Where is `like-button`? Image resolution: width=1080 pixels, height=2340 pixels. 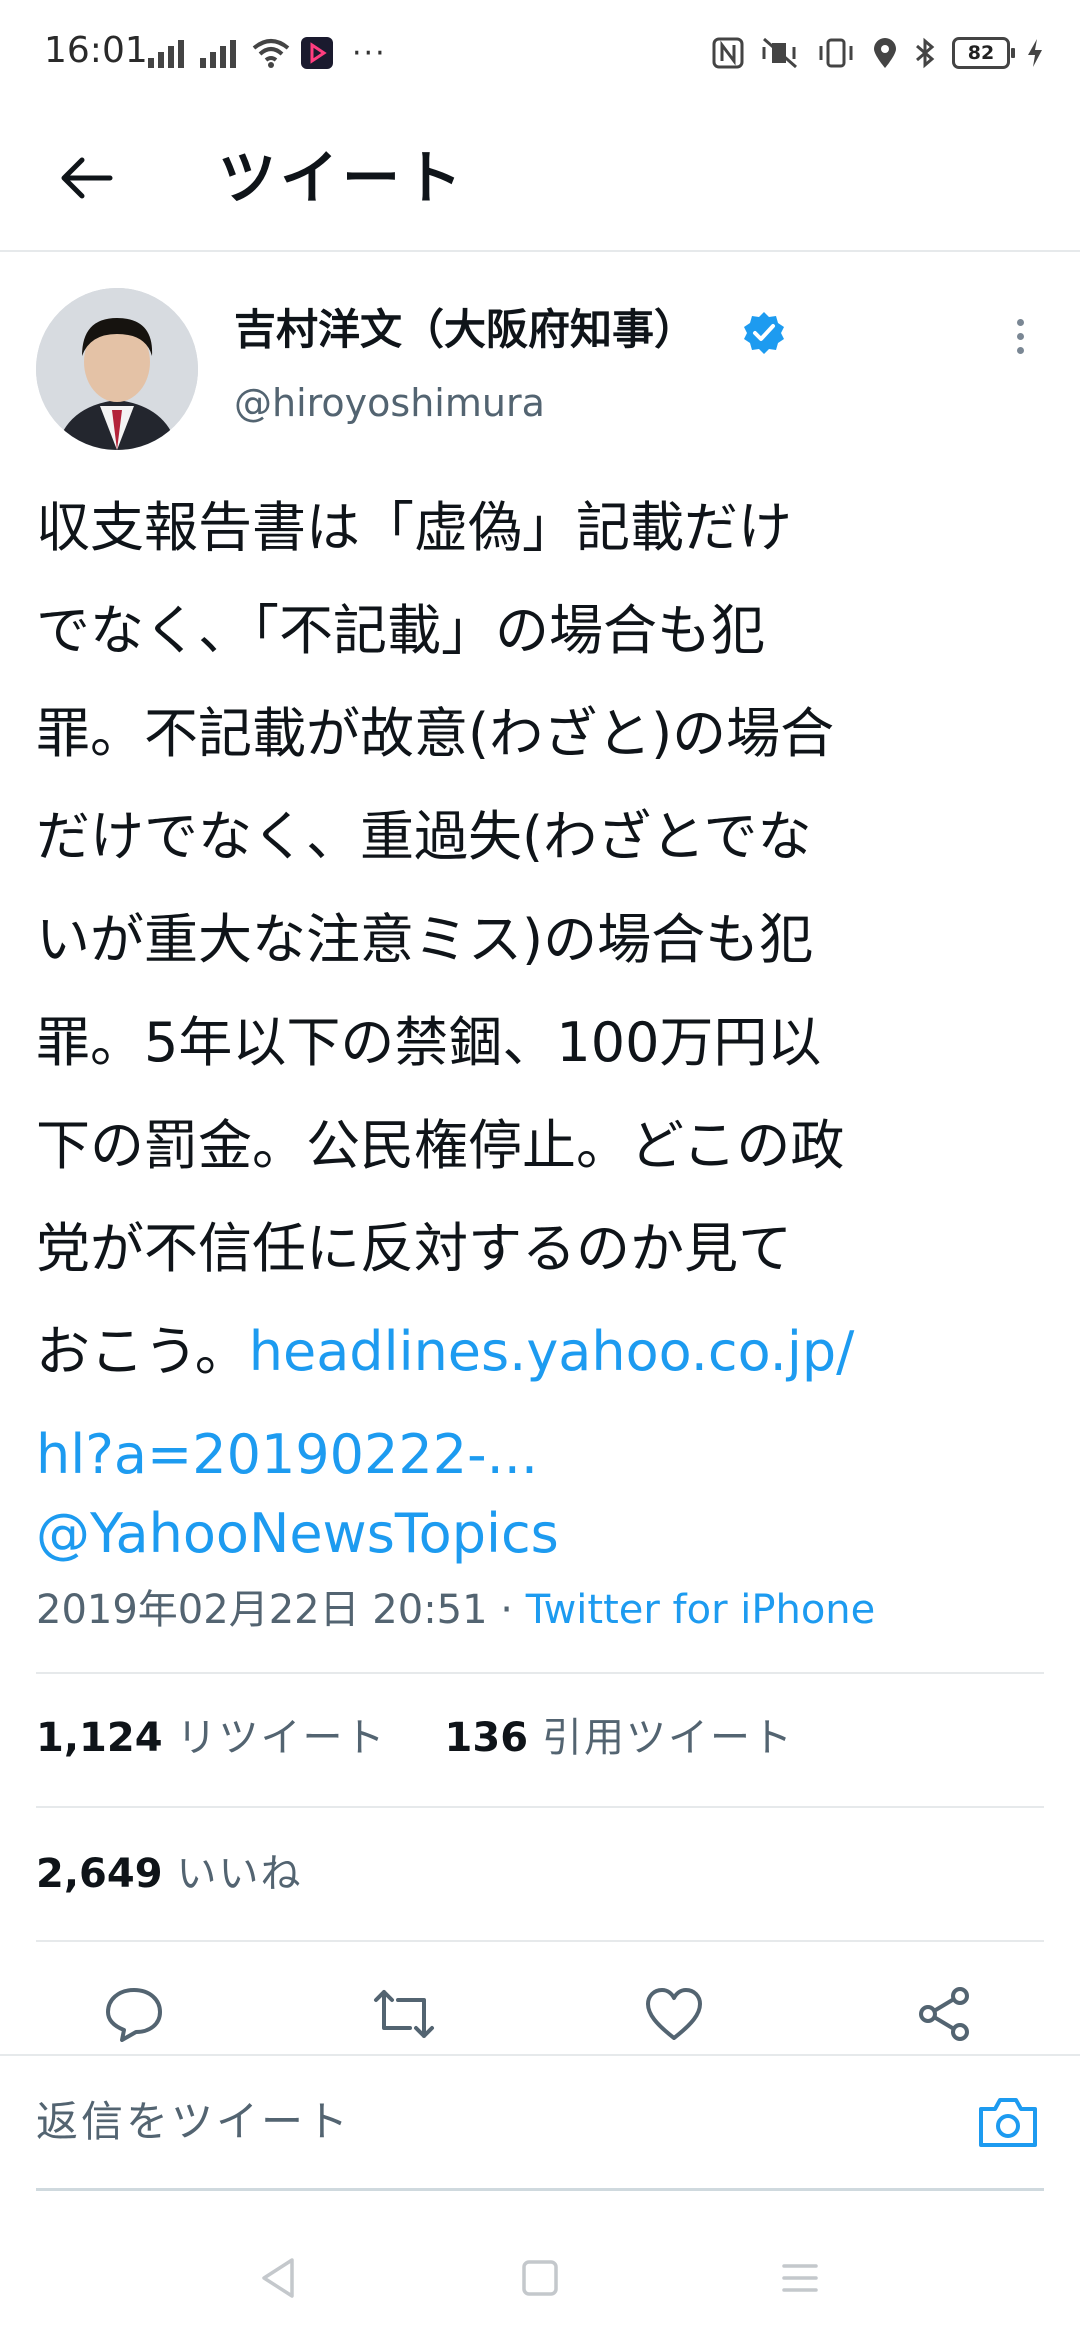
like-button is located at coordinates (674, 2014).